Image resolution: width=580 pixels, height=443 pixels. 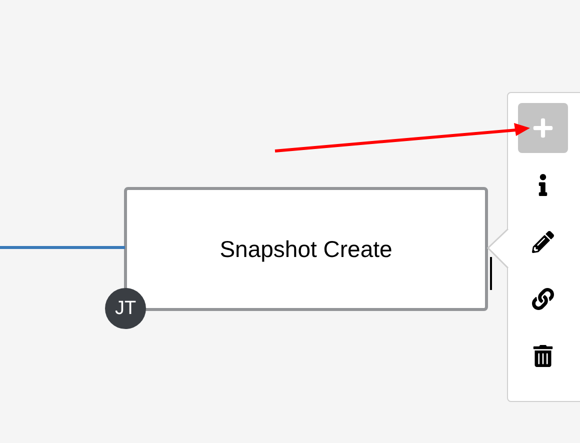 What do you see at coordinates (306, 249) in the screenshot?
I see `node-label: Snapshot Create` at bounding box center [306, 249].